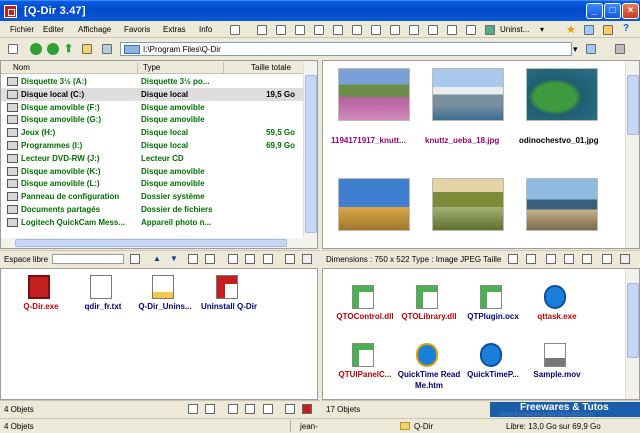 The height and width of the screenshot is (433, 640). Describe the element at coordinates (626, 28) in the screenshot. I see `help-icon: ?` at that location.